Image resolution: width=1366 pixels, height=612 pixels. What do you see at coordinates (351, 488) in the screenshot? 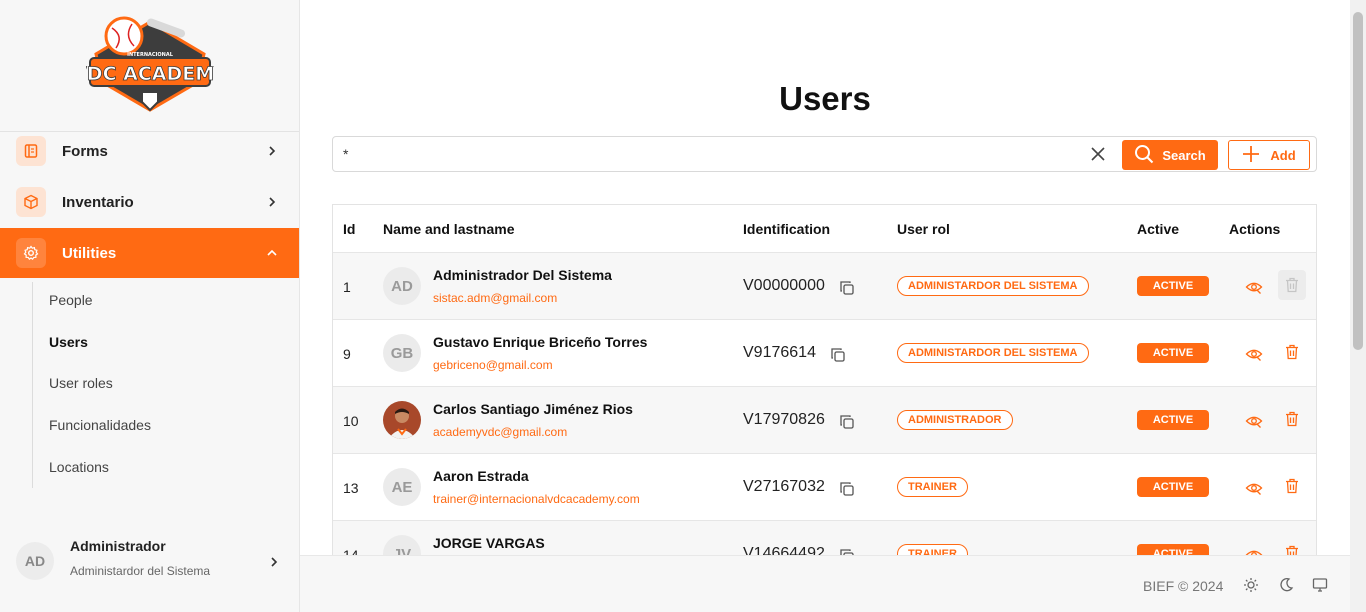
I see `cell-id: 13` at bounding box center [351, 488].